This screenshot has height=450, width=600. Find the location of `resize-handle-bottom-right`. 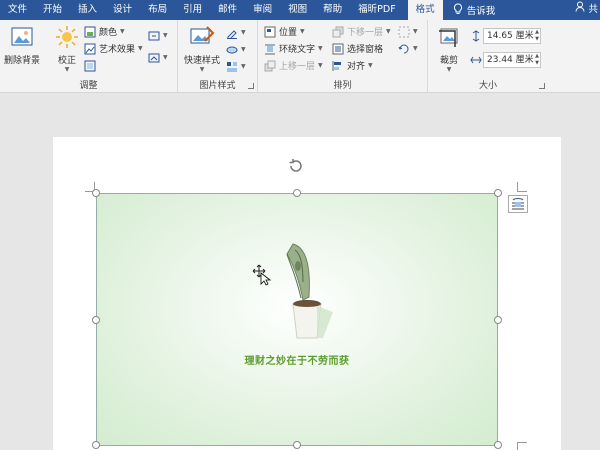

resize-handle-bottom-right is located at coordinates (498, 445).